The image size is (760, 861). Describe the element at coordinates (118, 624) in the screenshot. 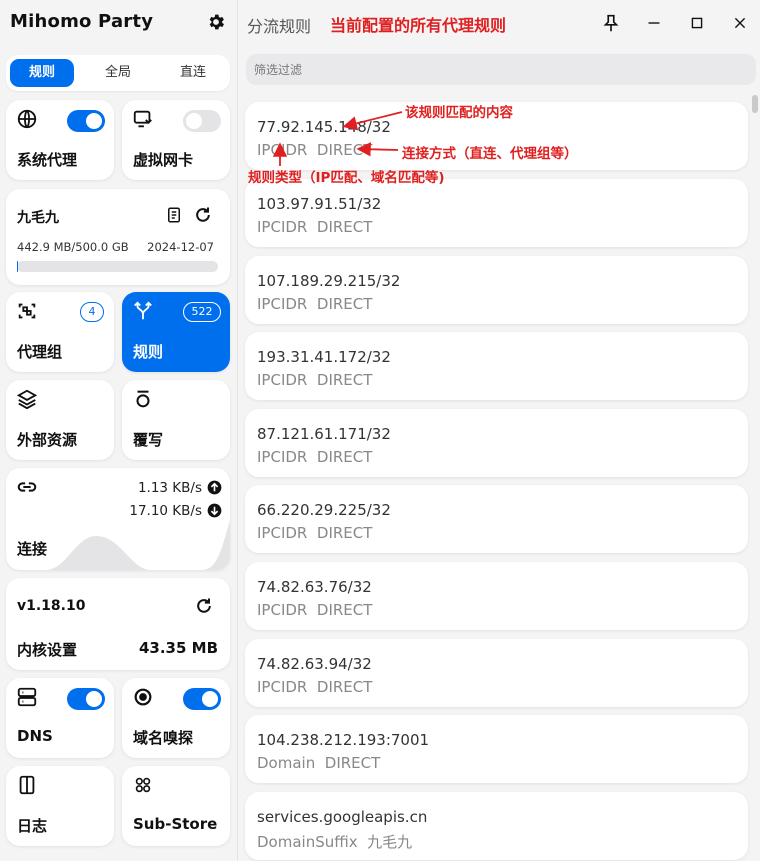

I see `core-card: v1.18.10 内核设置 43.35 MB` at that location.